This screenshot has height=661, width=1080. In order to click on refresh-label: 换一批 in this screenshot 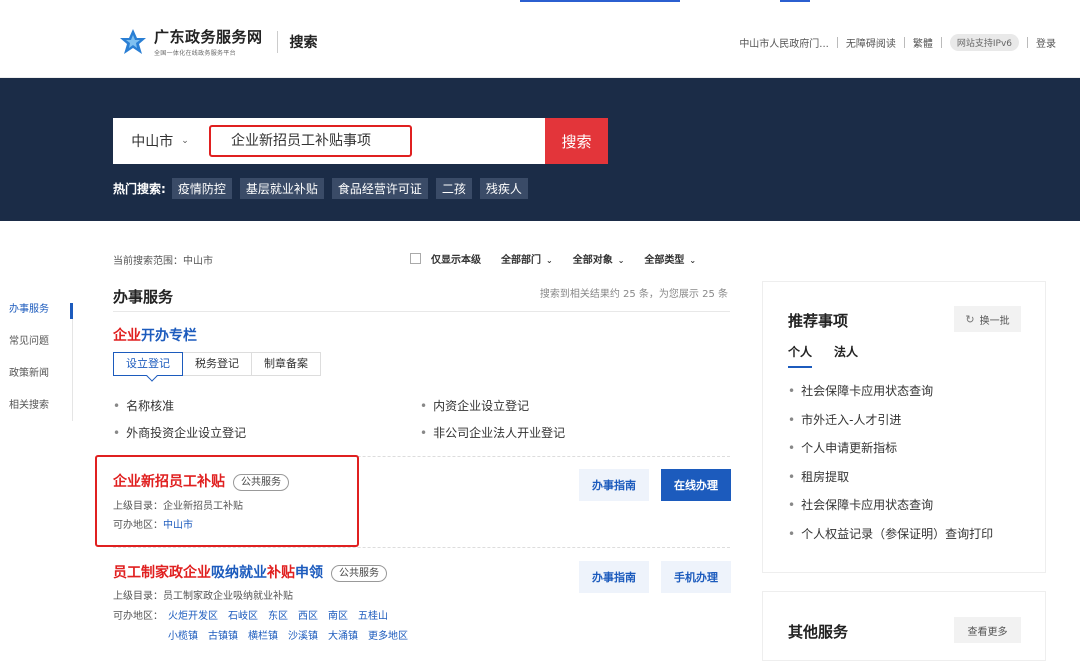, I will do `click(994, 321)`.